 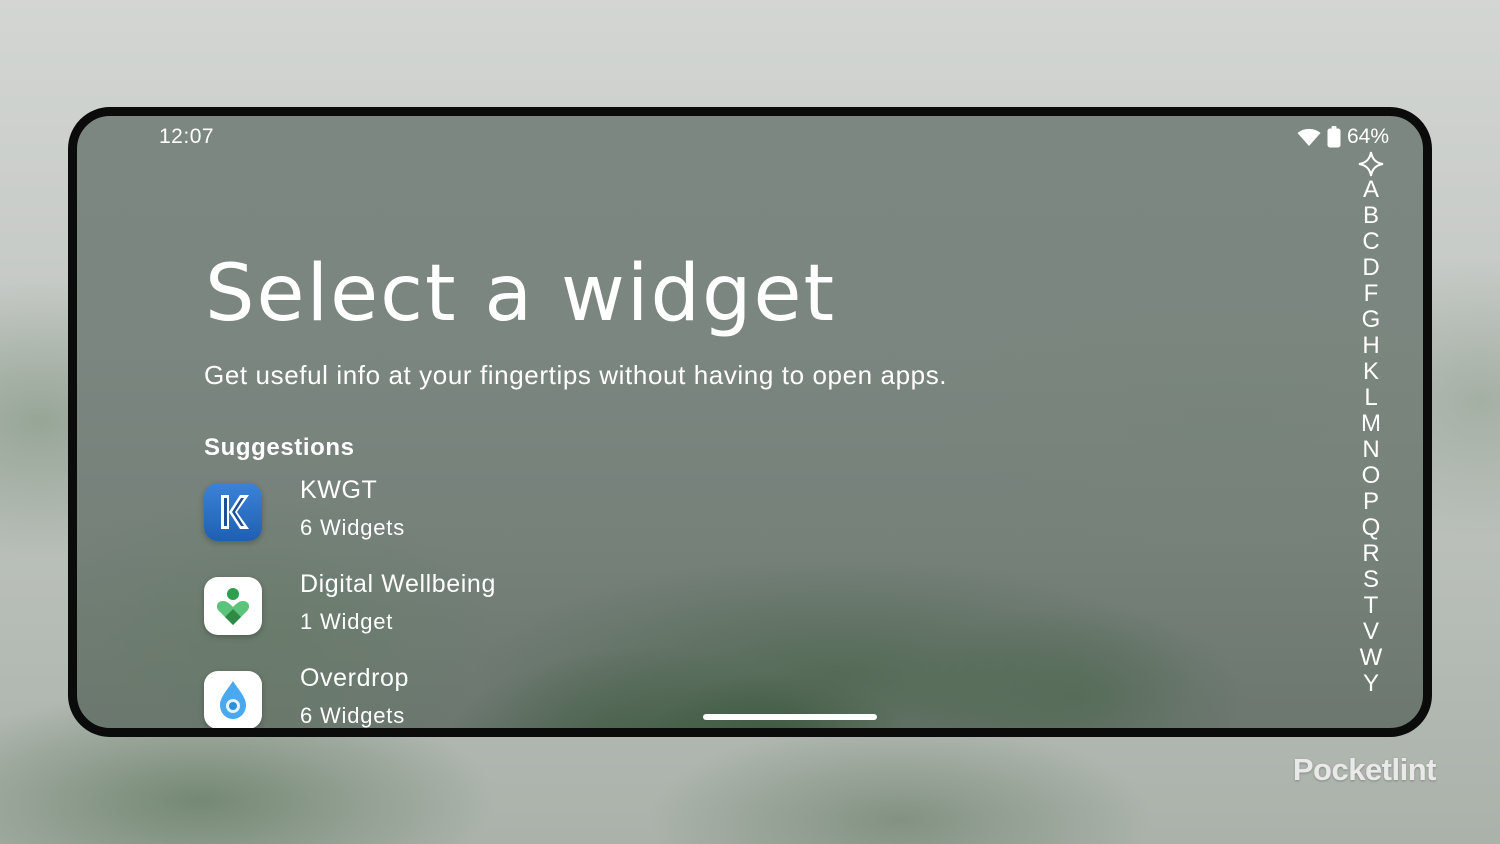 What do you see at coordinates (1371, 216) in the screenshot?
I see `index-letter-b: B` at bounding box center [1371, 216].